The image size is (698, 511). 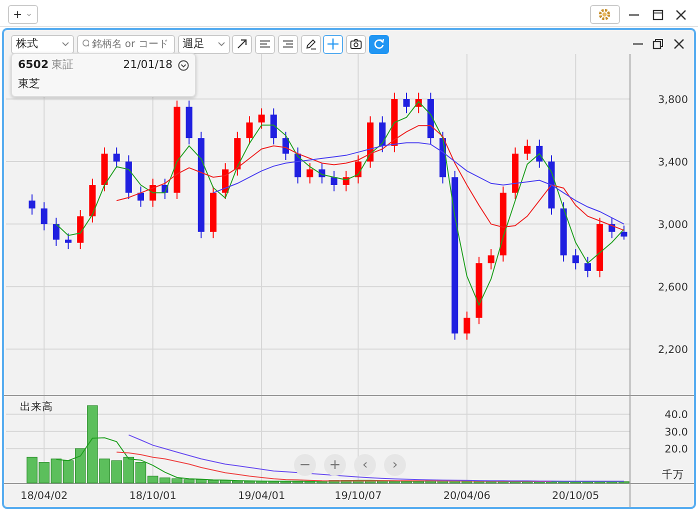 What do you see at coordinates (85, 44) in the screenshot?
I see `search-icon` at bounding box center [85, 44].